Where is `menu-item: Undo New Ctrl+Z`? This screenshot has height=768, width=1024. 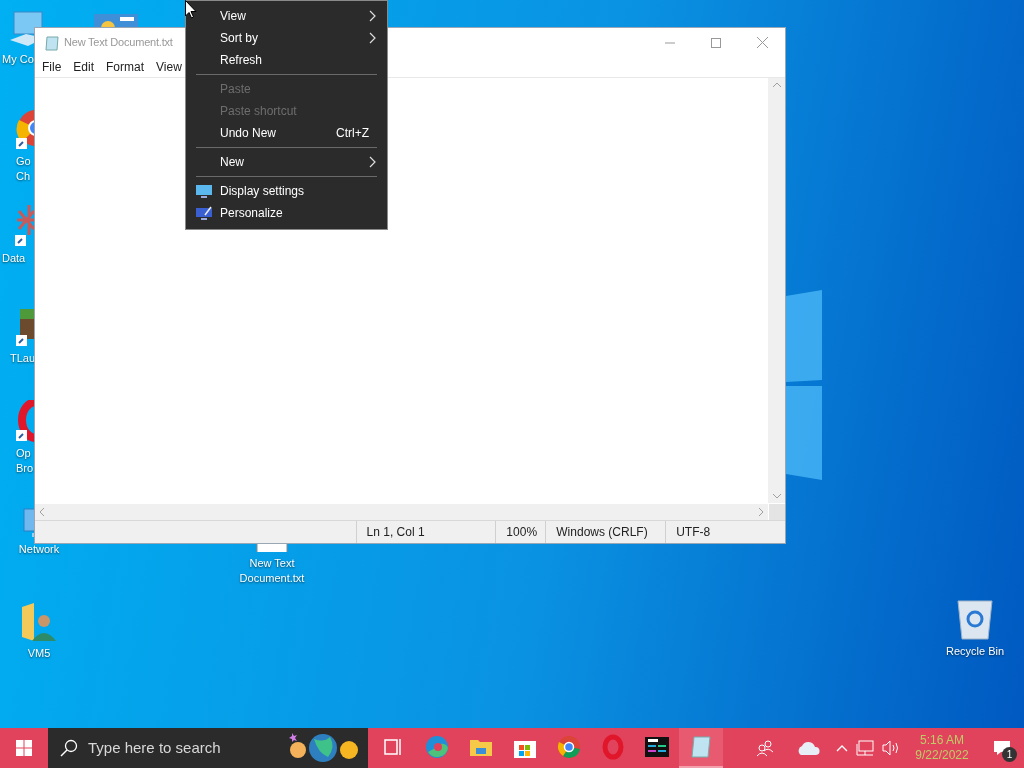 menu-item: Undo New Ctrl+Z is located at coordinates (286, 133).